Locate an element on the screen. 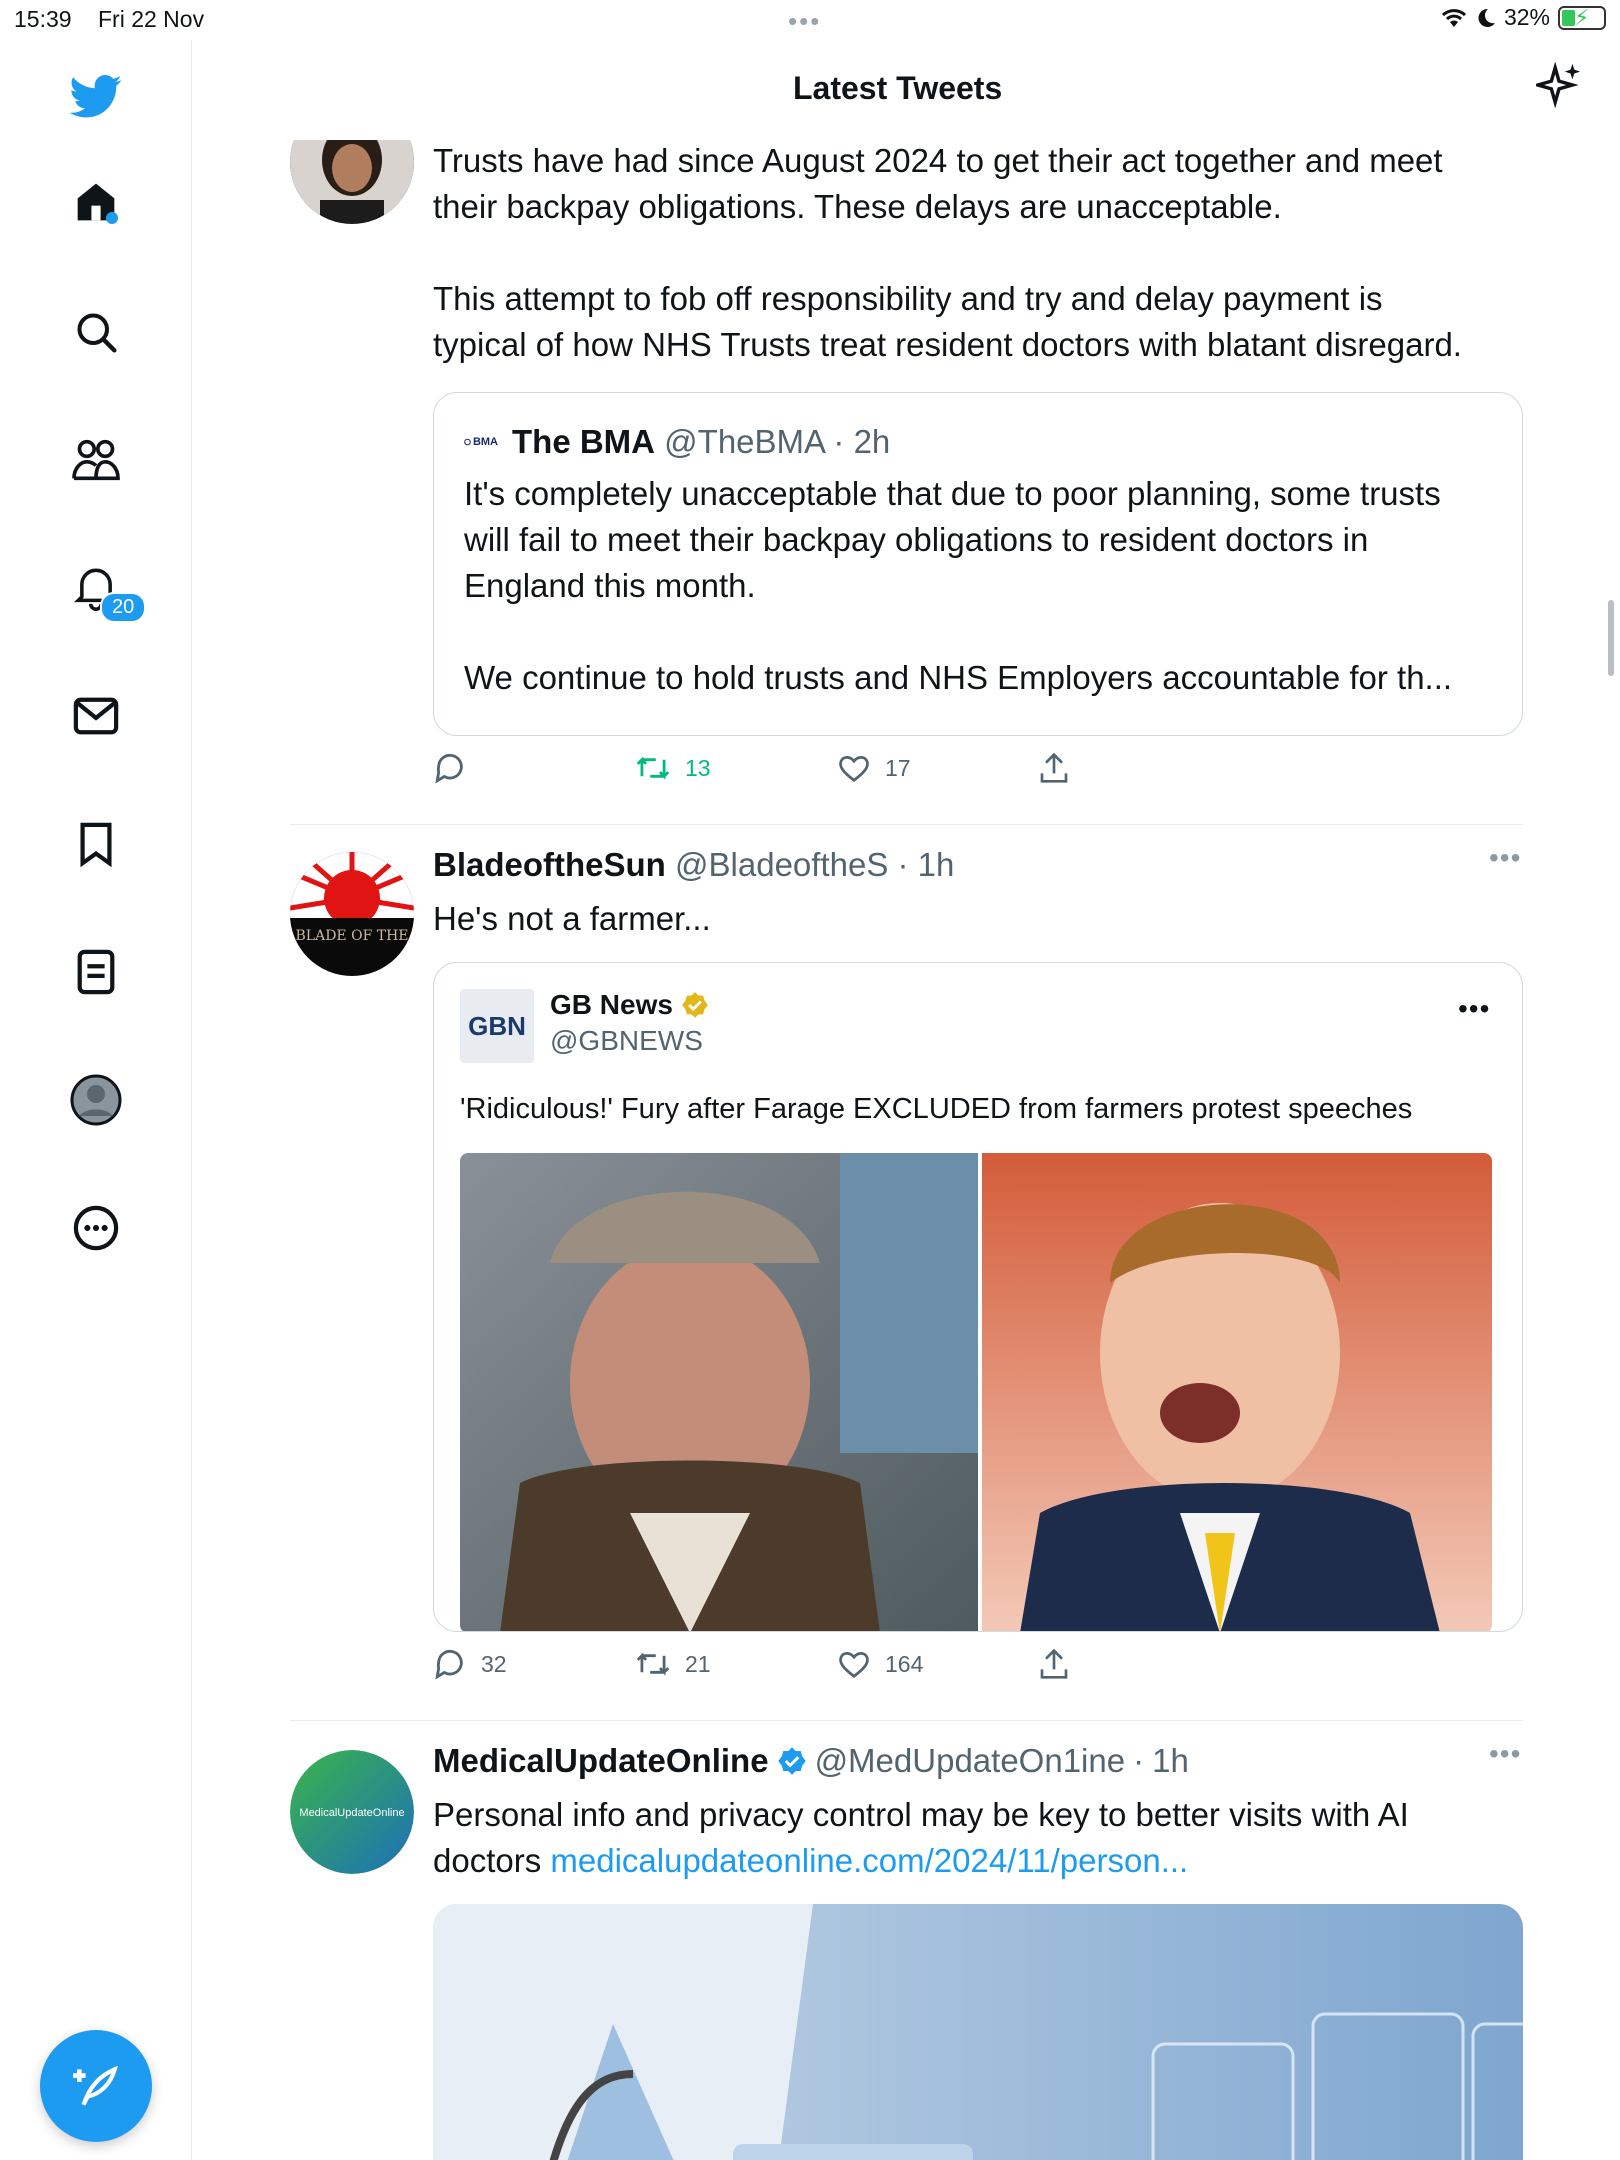 The height and width of the screenshot is (2160, 1620). scrollbar is located at coordinates (1611, 638).